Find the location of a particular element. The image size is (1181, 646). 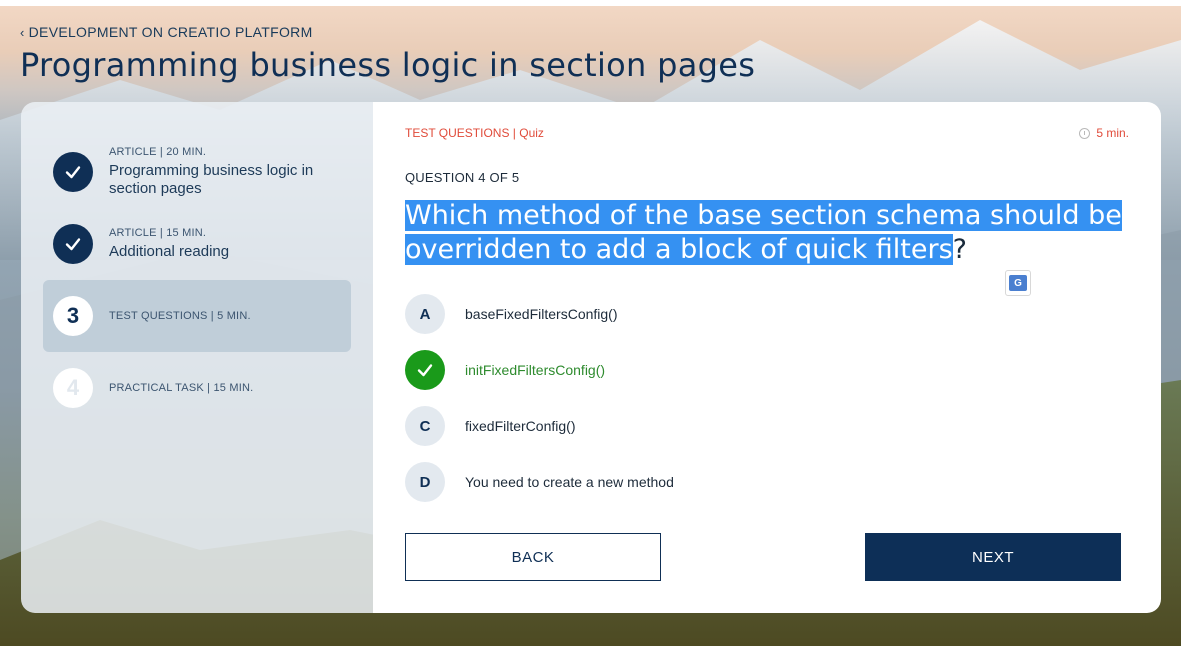

answer-option-b: initFixedFiltersConfig() is located at coordinates (767, 370).